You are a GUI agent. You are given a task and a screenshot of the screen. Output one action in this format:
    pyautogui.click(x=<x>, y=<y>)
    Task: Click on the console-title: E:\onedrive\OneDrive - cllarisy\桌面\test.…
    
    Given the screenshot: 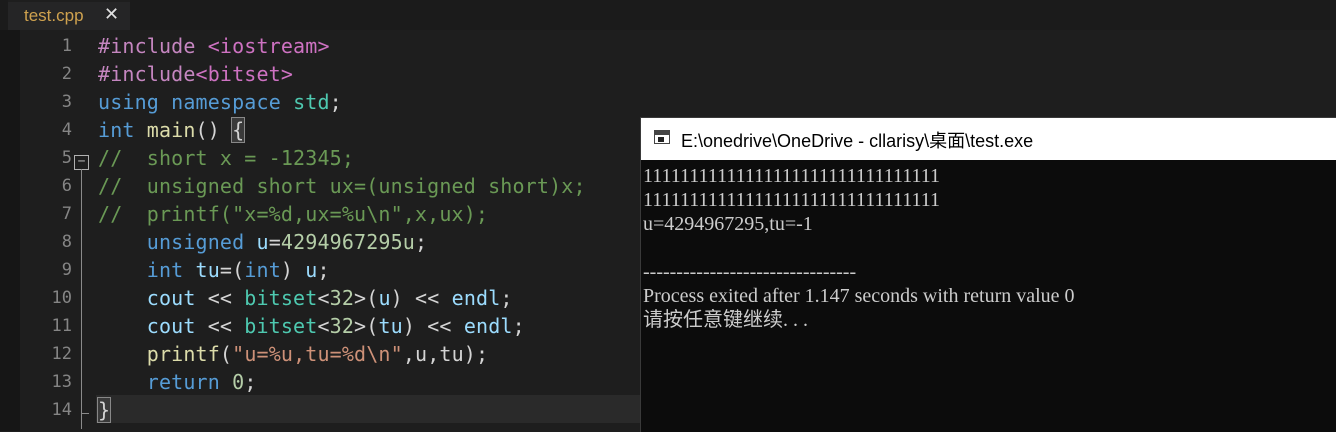 What is the action you would take?
    pyautogui.click(x=857, y=141)
    